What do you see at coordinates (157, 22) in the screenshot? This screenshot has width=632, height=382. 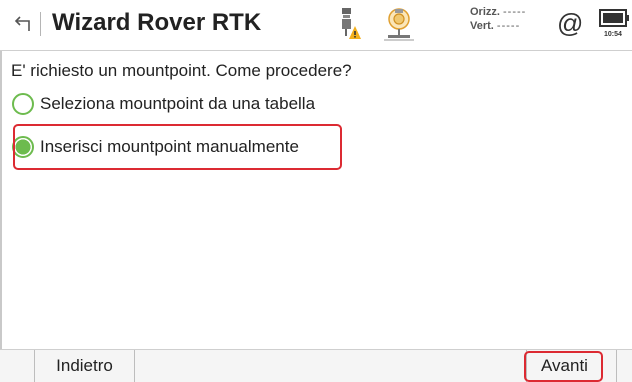 I see `page-title: Wizard Rover RTK` at bounding box center [157, 22].